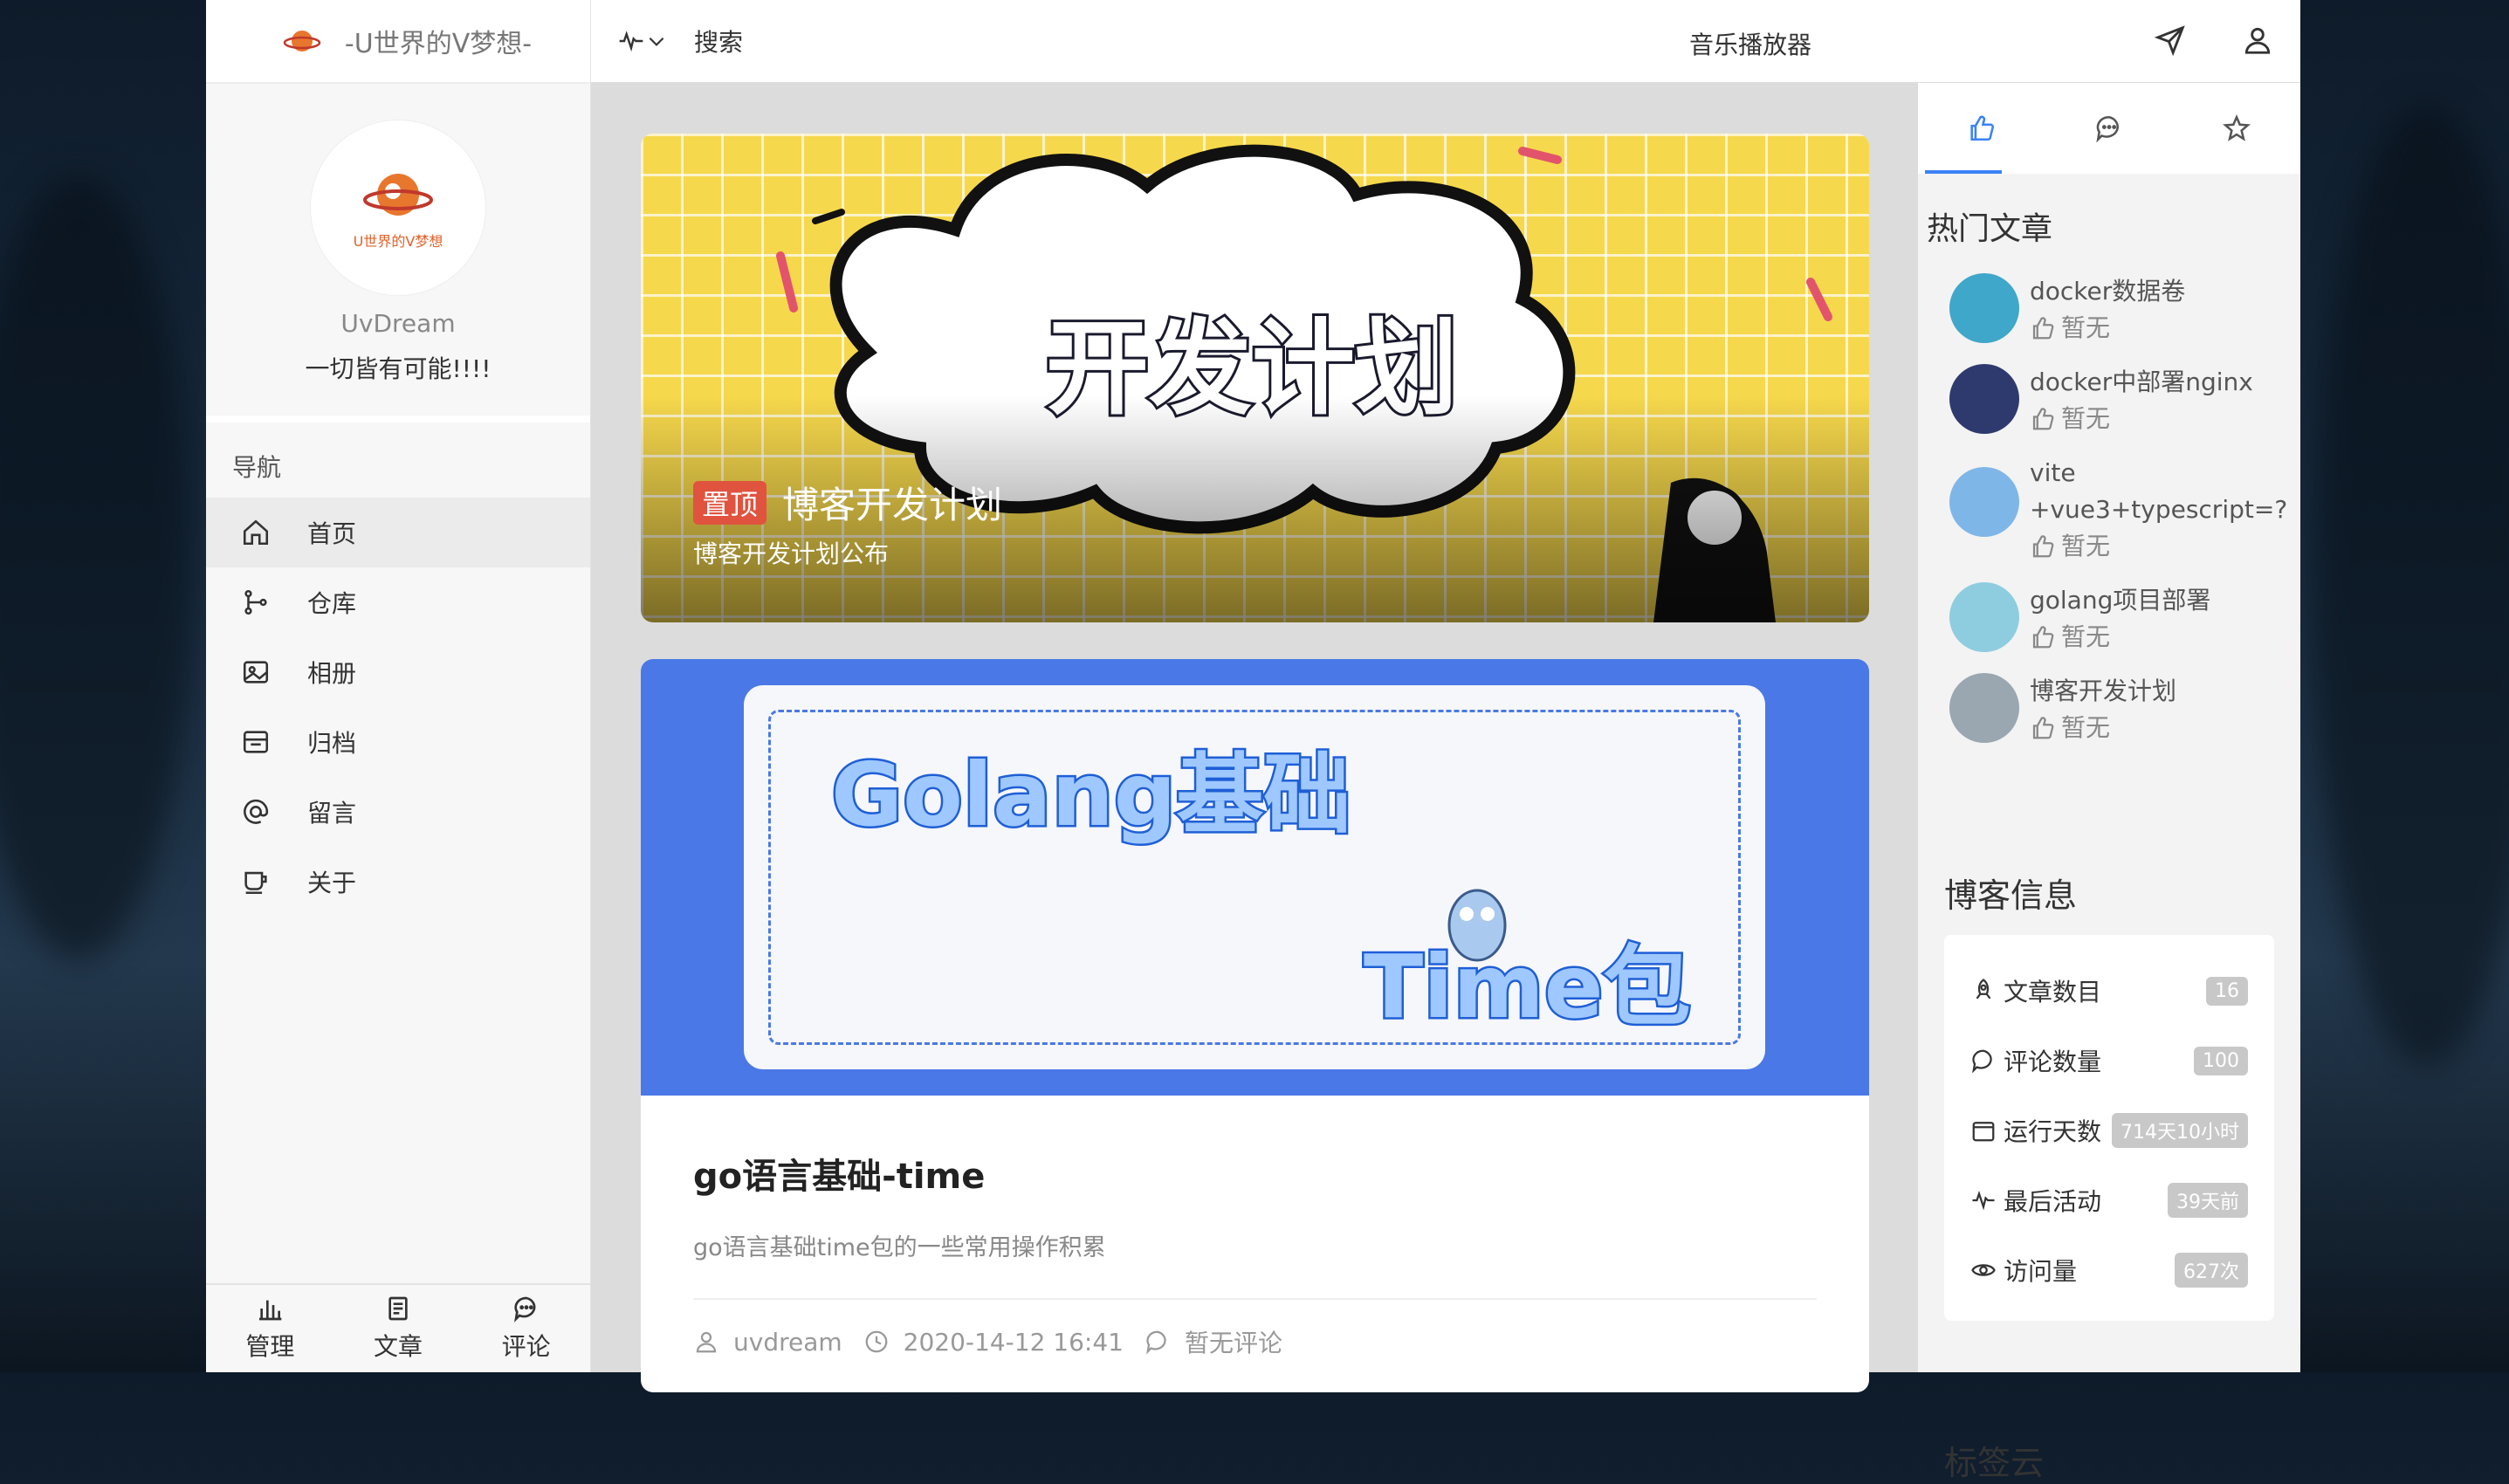 Image resolution: width=2509 pixels, height=1484 pixels. What do you see at coordinates (398, 323) in the screenshot?
I see `username: UvDream` at bounding box center [398, 323].